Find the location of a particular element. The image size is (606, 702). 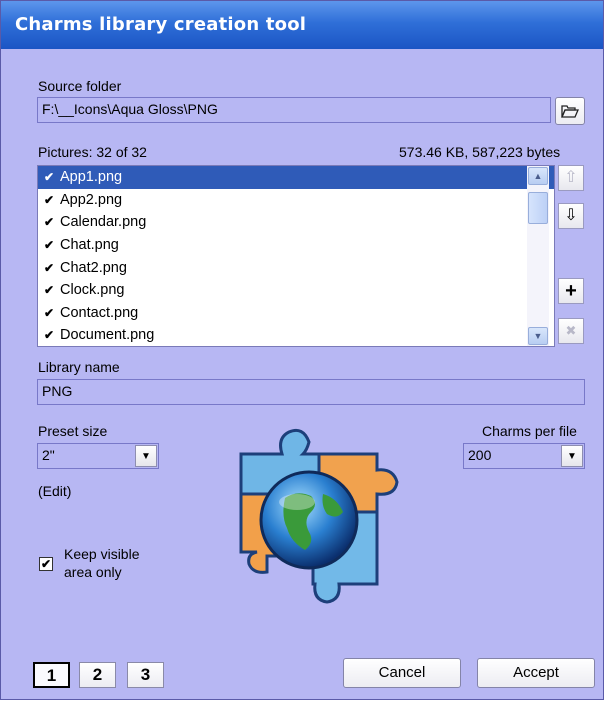

list-item: ✔ Contact.png is located at coordinates (296, 313).